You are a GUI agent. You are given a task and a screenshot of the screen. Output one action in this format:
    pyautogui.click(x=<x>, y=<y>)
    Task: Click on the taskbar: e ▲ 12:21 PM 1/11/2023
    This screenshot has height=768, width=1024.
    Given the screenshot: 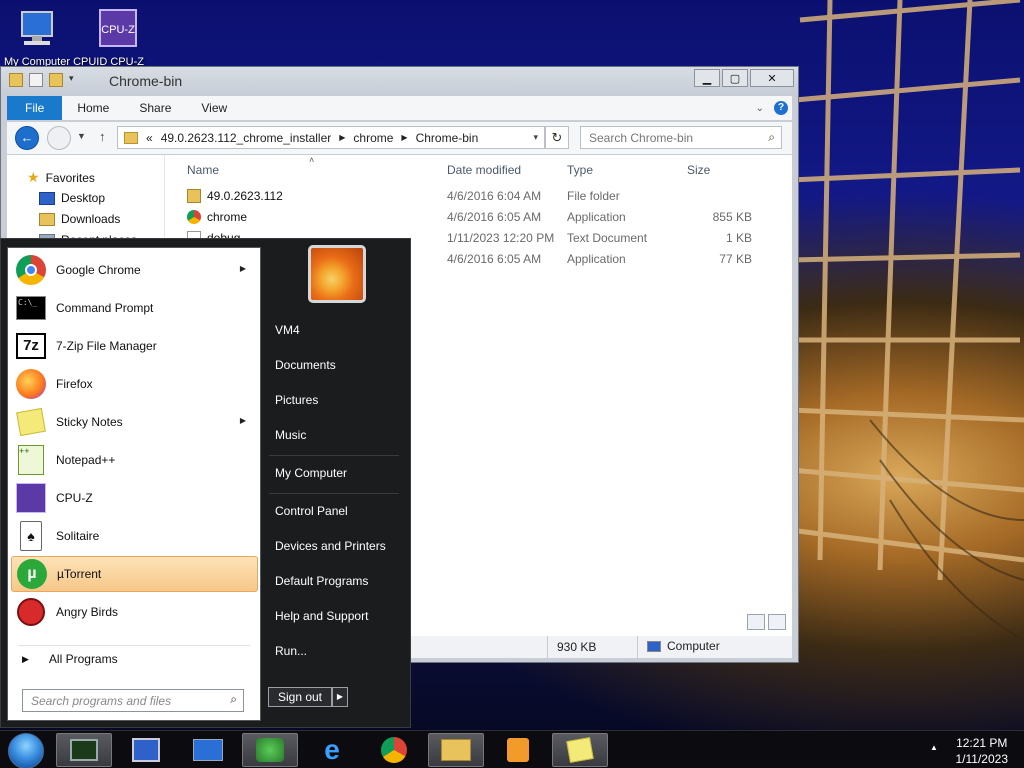 What is the action you would take?
    pyautogui.click(x=512, y=749)
    